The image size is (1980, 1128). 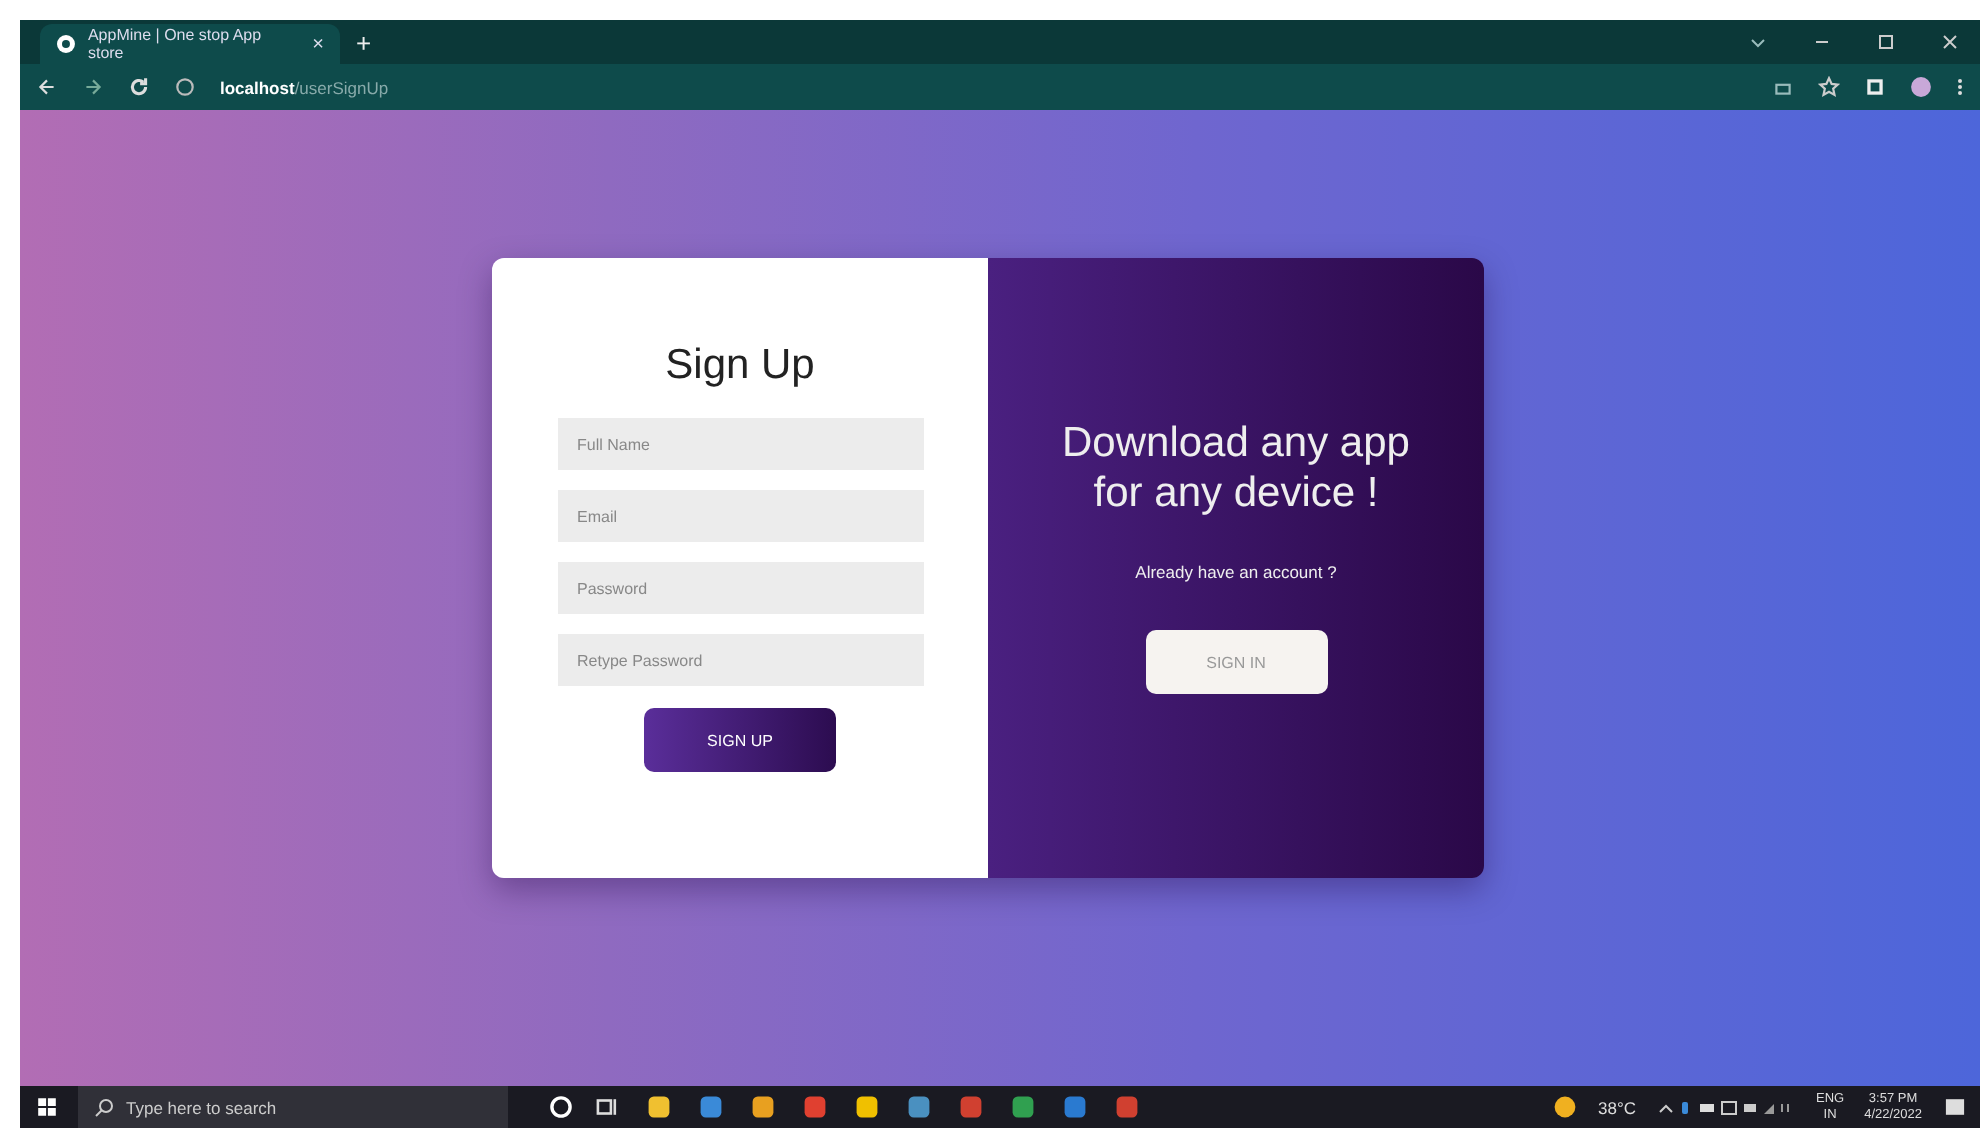 I want to click on input-field: Email, so click(x=740, y=516).